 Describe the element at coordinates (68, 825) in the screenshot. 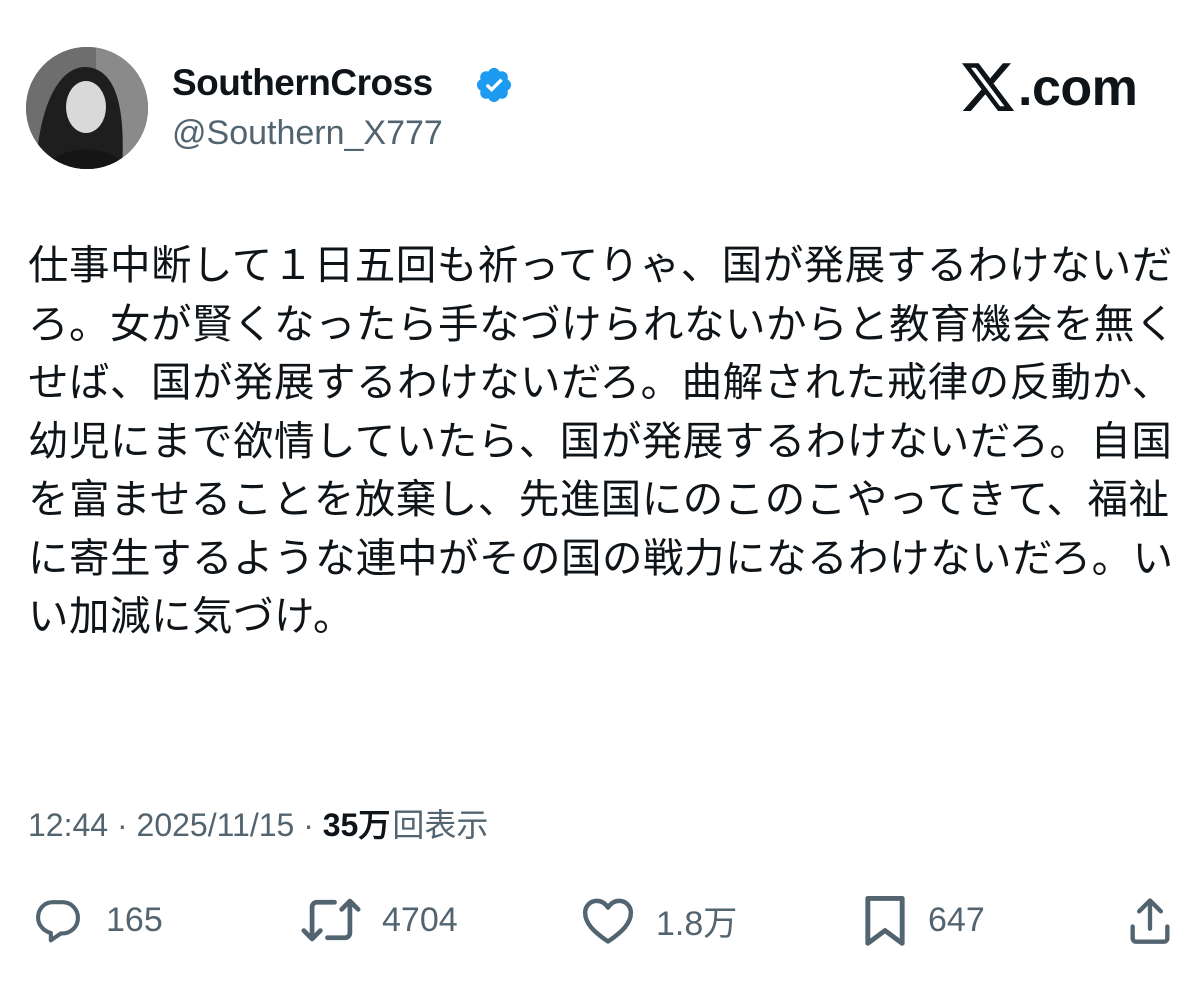

I see `tweet-time: 12:44` at that location.